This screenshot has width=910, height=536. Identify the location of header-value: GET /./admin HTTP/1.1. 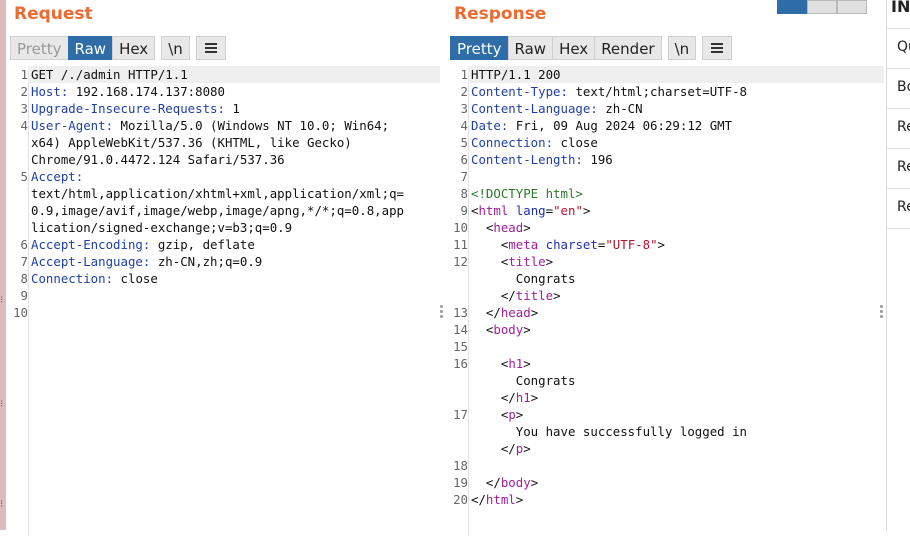
(109, 74).